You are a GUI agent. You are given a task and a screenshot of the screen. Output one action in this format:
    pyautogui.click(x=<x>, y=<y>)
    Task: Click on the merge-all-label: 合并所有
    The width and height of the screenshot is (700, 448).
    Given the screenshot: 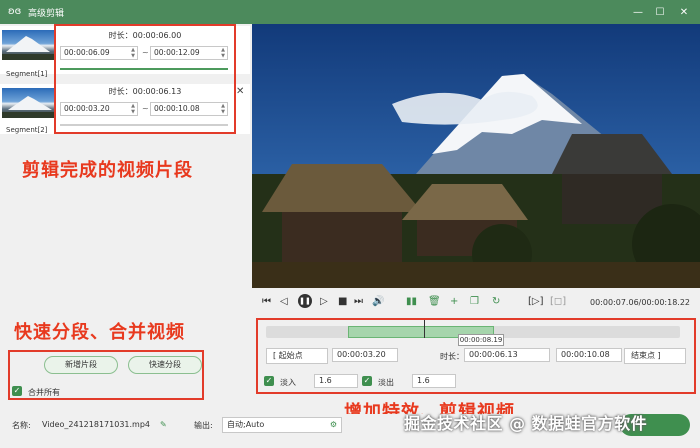 What is the action you would take?
    pyautogui.click(x=44, y=392)
    